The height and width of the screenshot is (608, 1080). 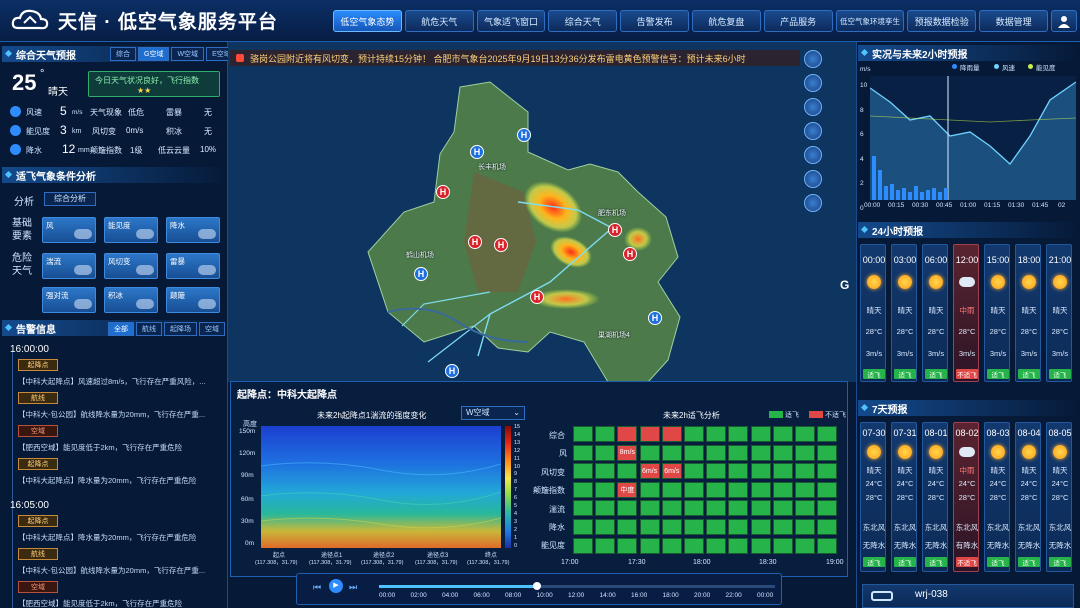 What do you see at coordinates (1059, 313) in the screenshot?
I see `hourly-card: 21:00 晴天 28°C 3m/s 适飞` at bounding box center [1059, 313].